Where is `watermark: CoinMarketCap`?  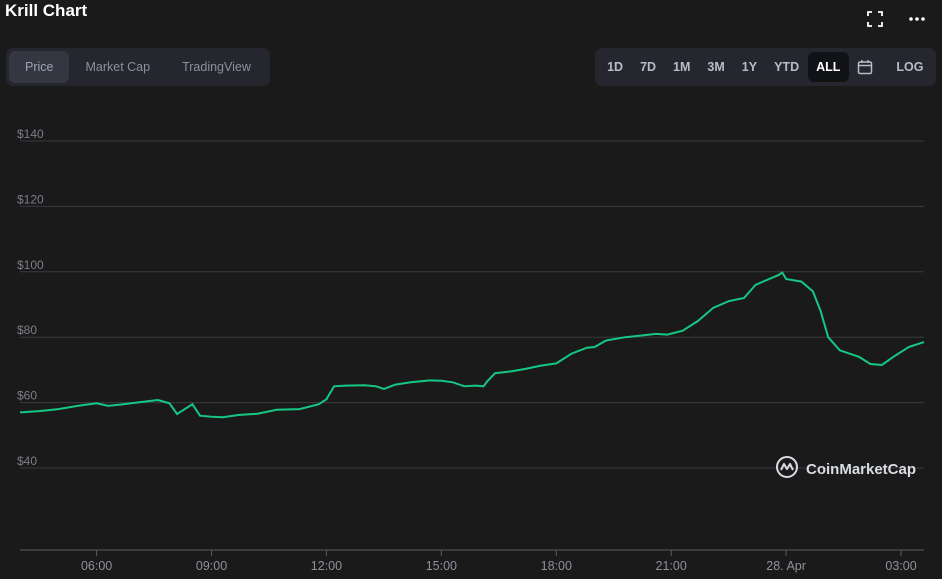 watermark: CoinMarketCap is located at coordinates (845, 469).